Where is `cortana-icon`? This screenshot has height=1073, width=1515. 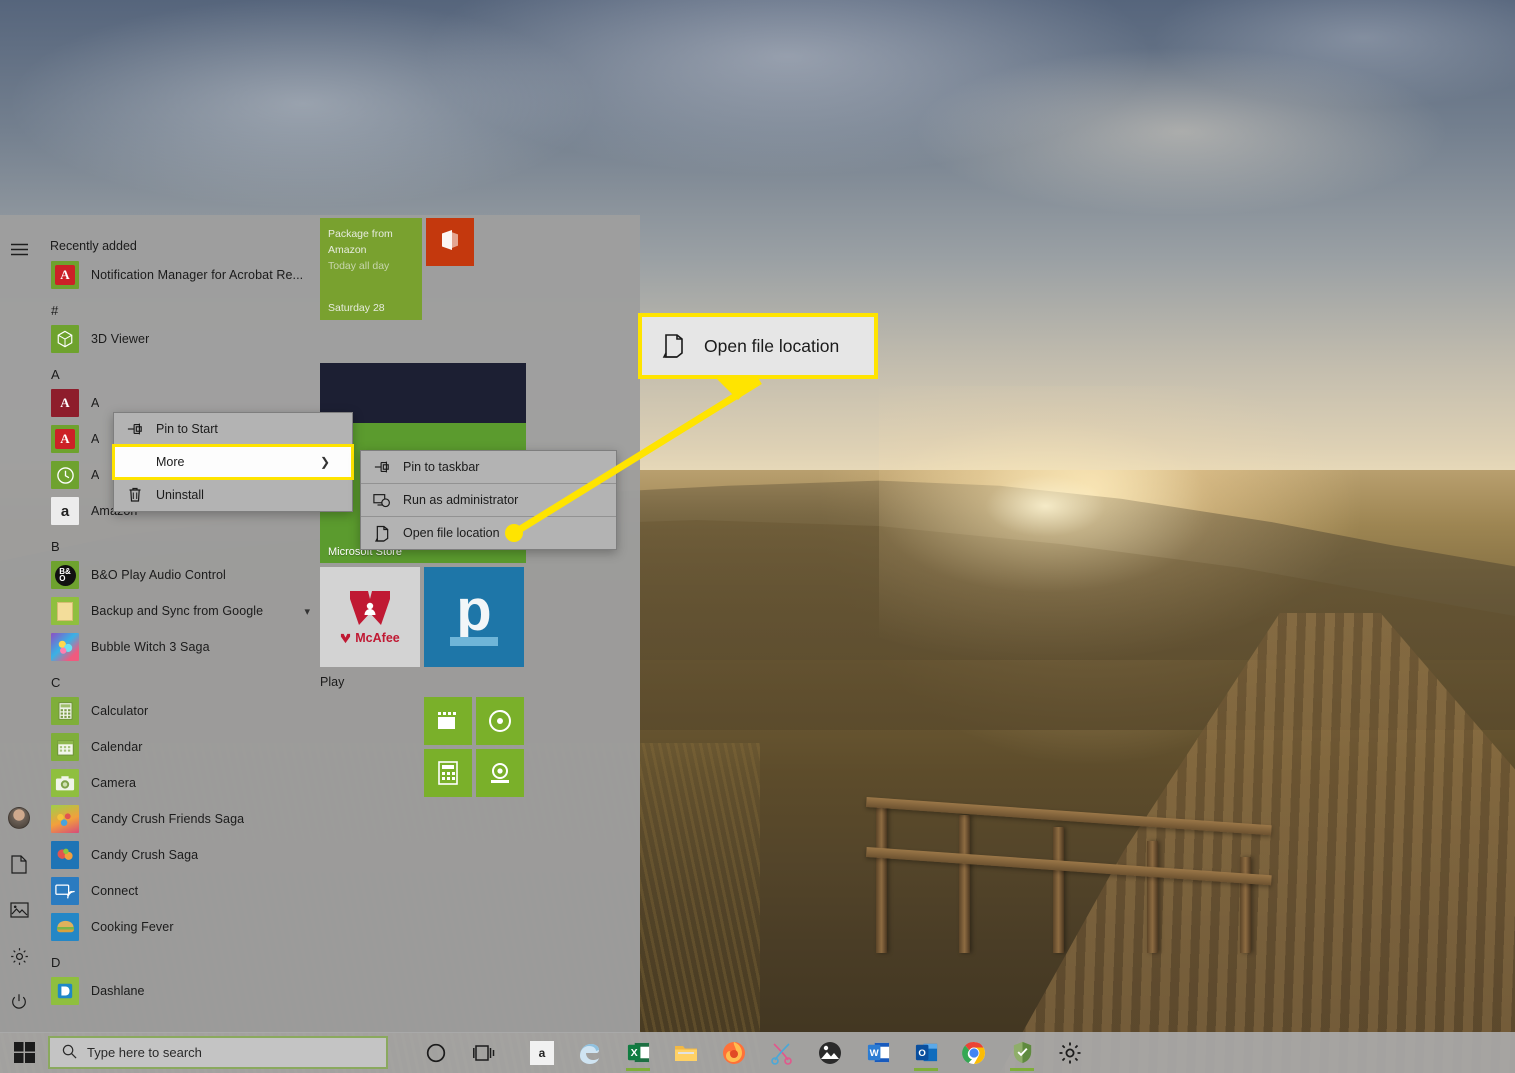
cortana-icon is located at coordinates (436, 1052).